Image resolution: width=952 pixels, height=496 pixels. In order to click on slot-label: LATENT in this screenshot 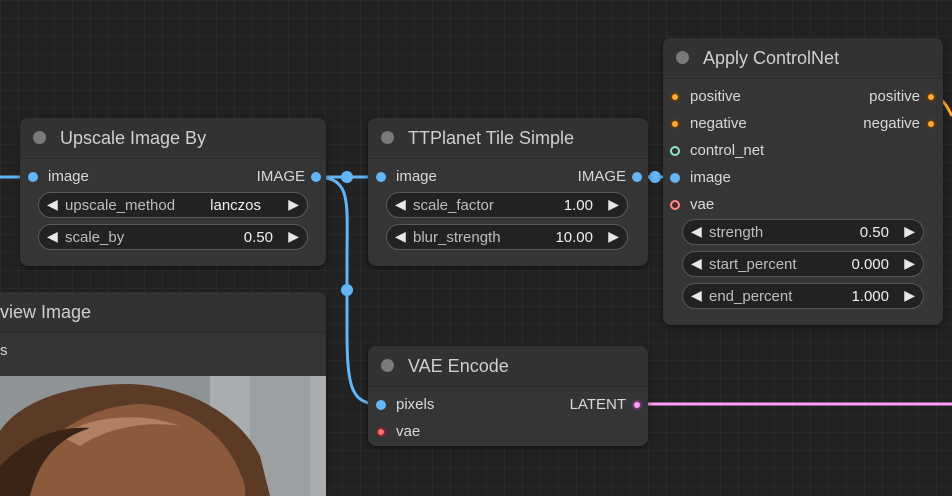, I will do `click(597, 404)`.